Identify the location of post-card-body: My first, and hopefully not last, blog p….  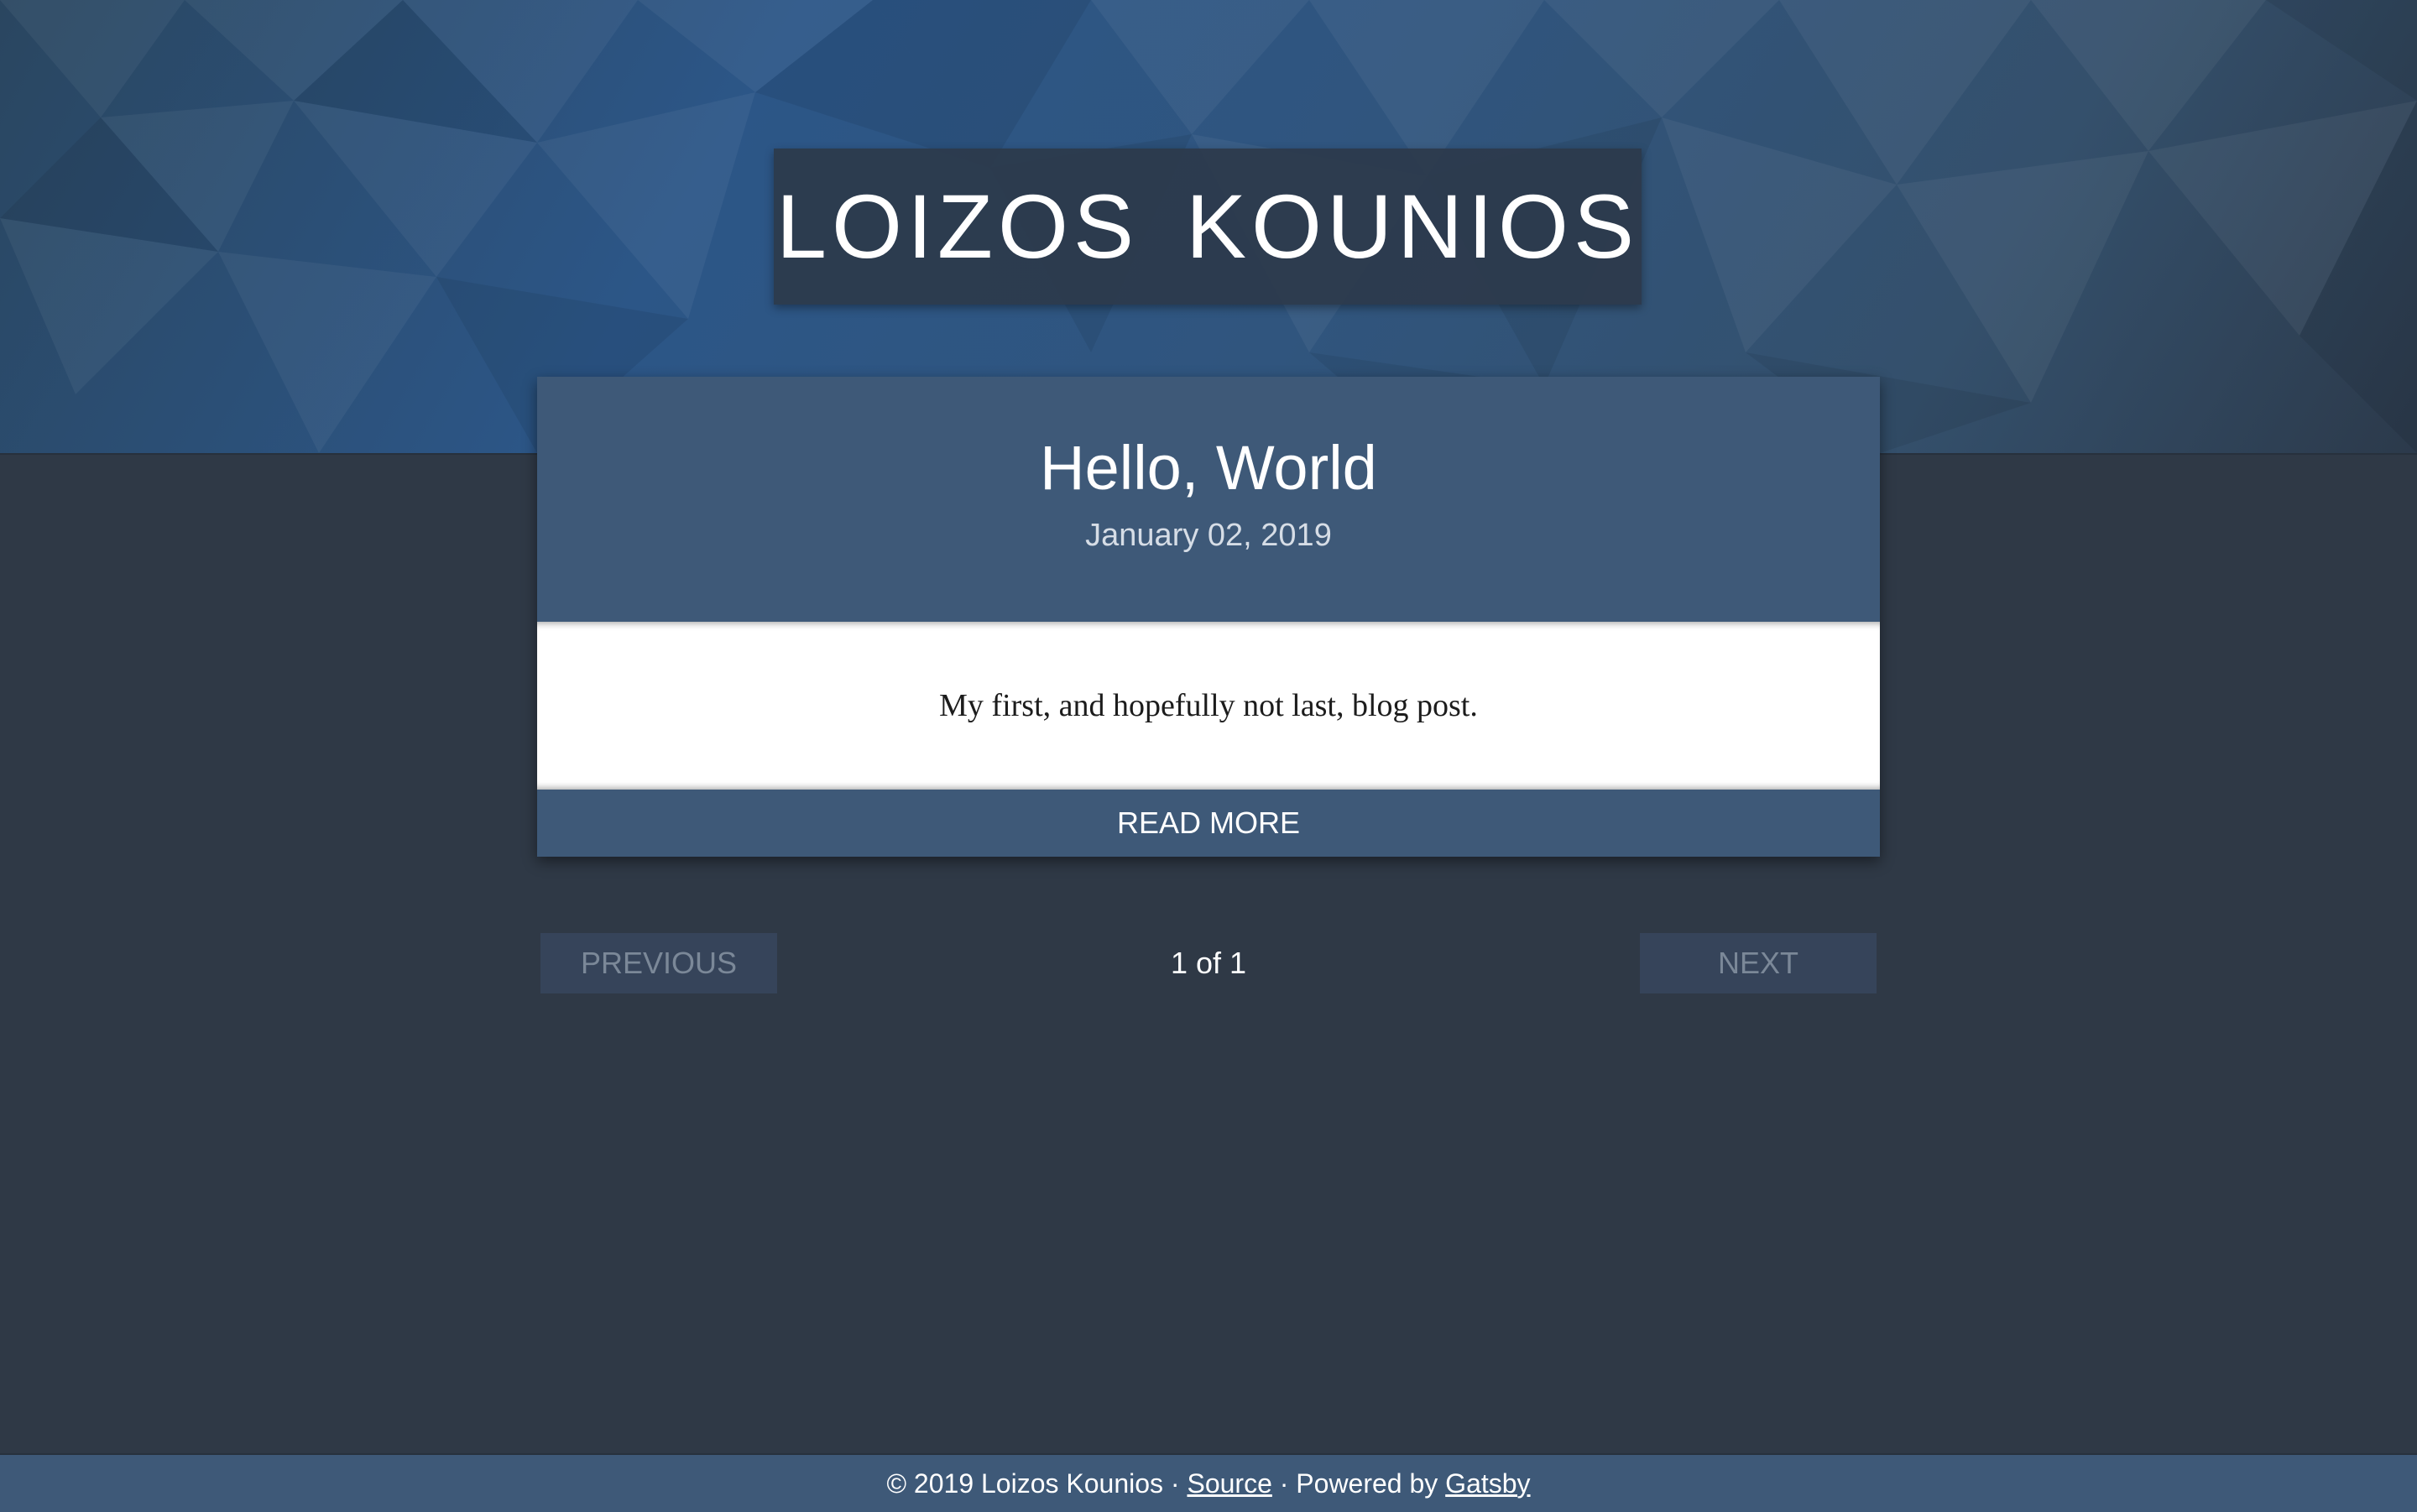
(1208, 706).